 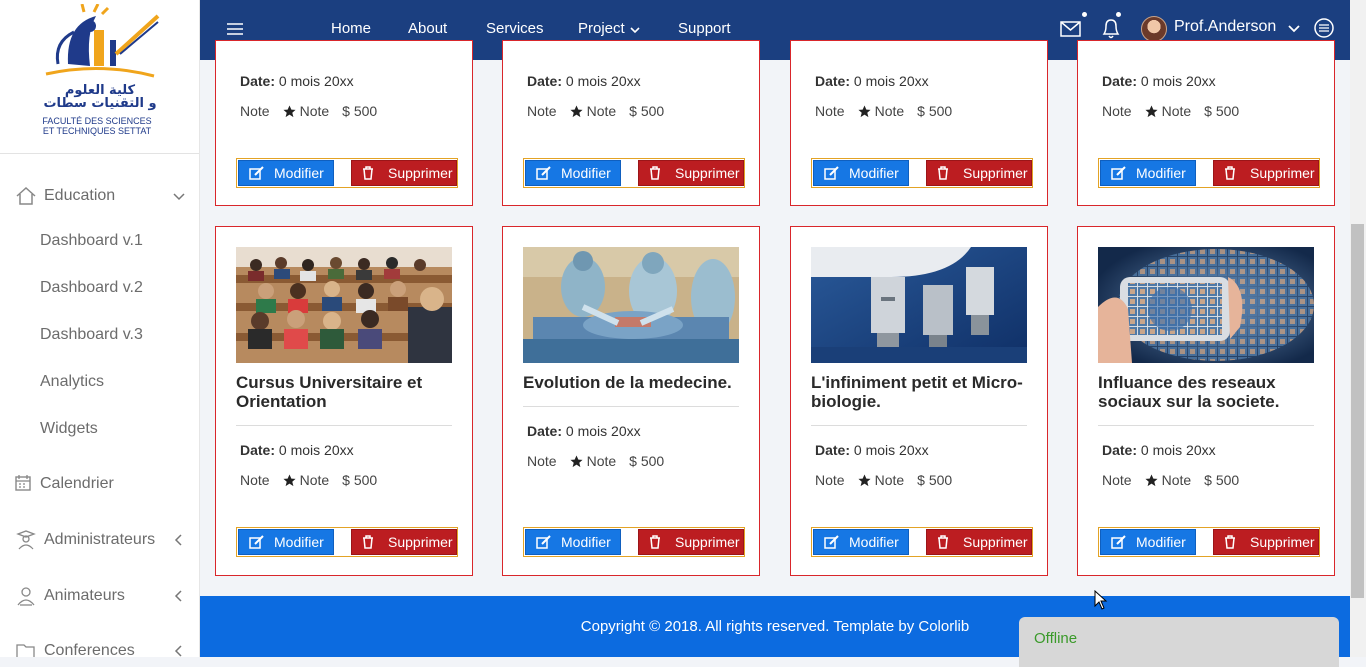 I want to click on microscope-image, so click(x=919, y=305).